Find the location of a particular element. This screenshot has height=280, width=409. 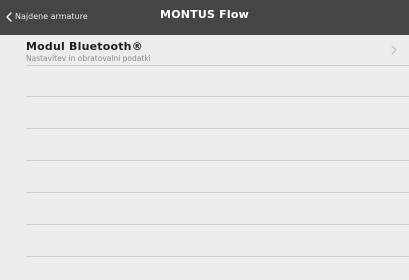

list-item-subtitle: Nastavitev in obratovalni podatki is located at coordinates (88, 58).